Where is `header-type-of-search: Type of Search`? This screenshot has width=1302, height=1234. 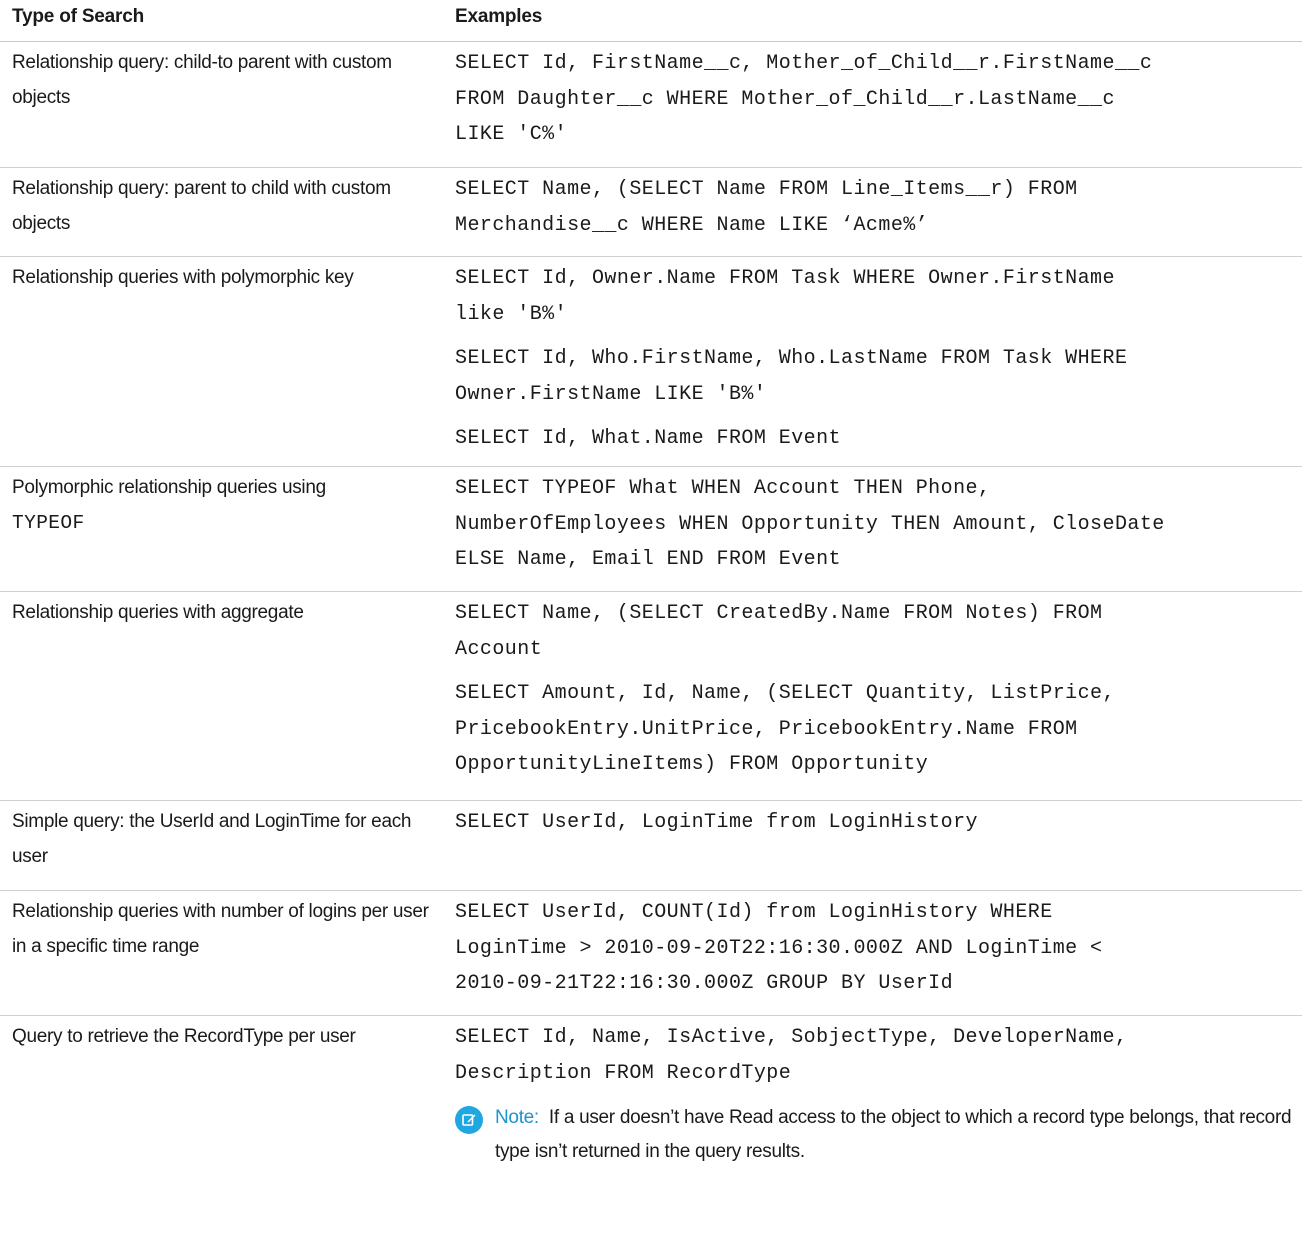 header-type-of-search: Type of Search is located at coordinates (78, 16).